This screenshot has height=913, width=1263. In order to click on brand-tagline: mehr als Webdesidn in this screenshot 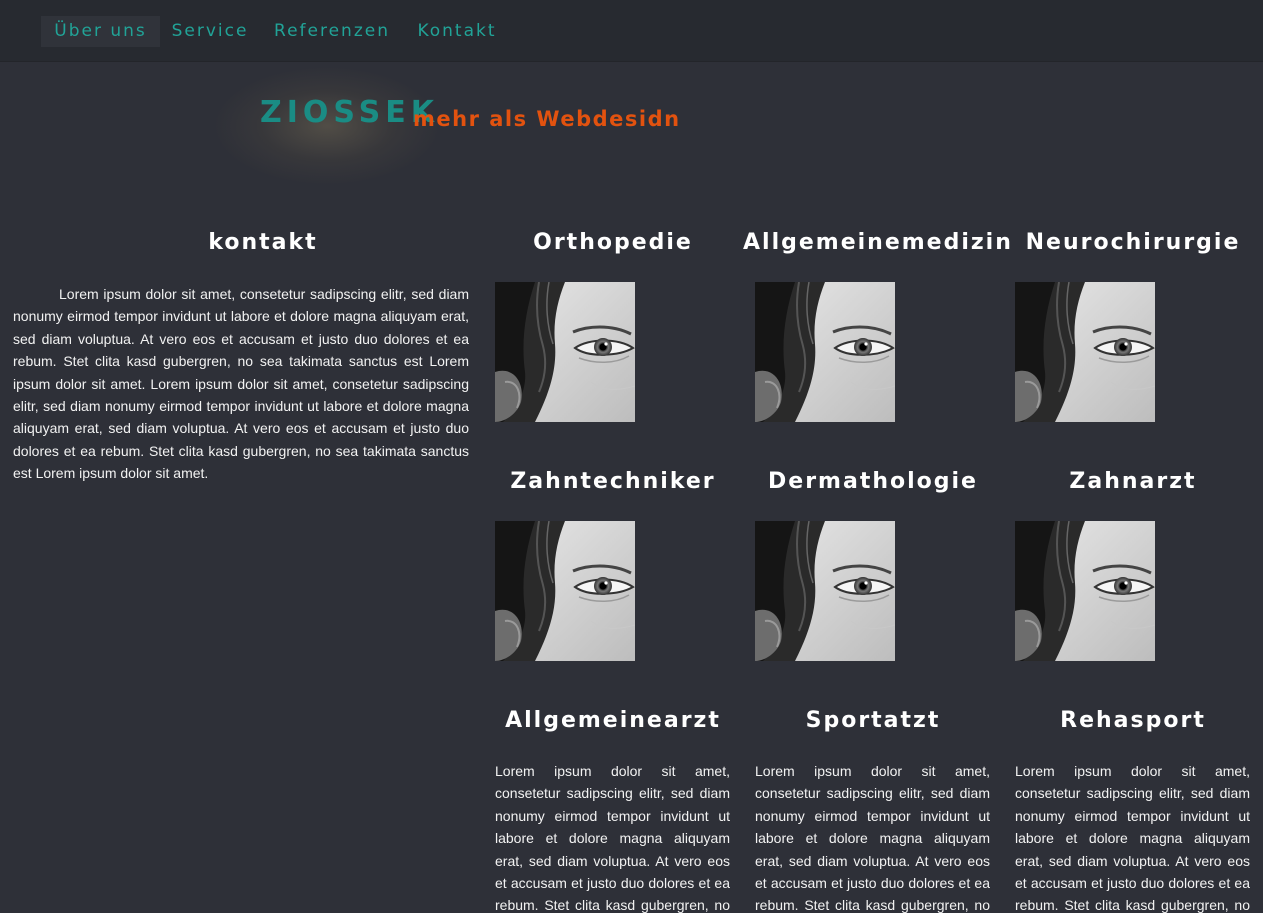, I will do `click(547, 119)`.